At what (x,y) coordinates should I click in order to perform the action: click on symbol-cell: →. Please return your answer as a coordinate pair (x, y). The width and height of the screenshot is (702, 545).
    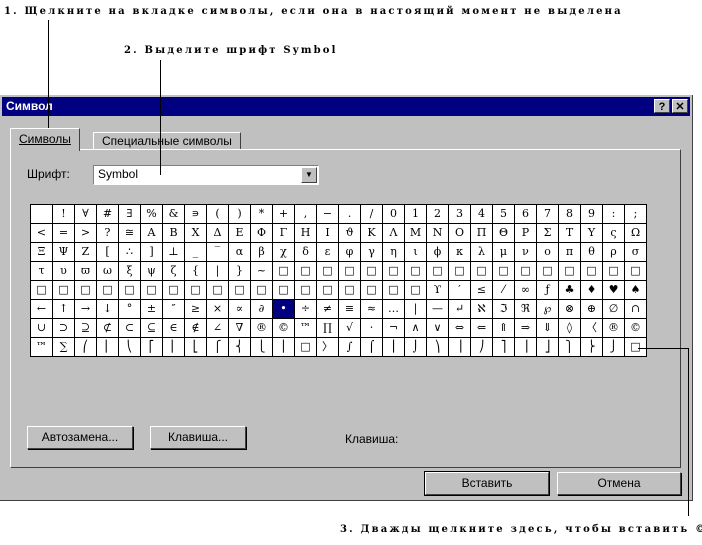
    Looking at the image, I should click on (86, 309).